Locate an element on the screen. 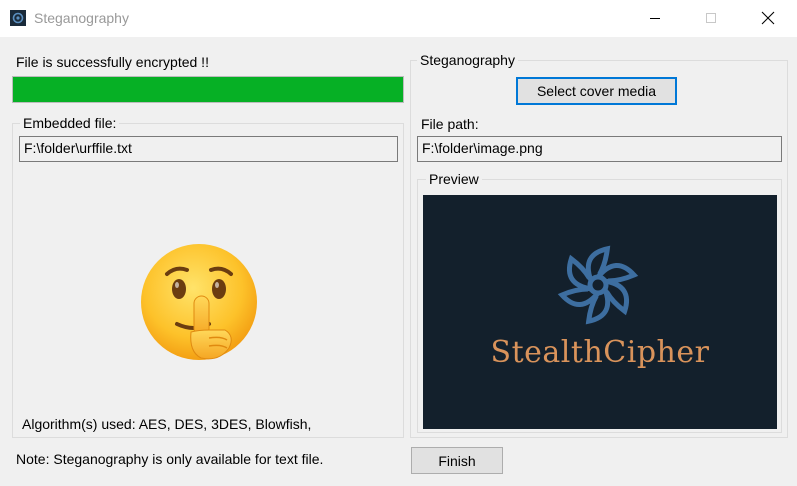 This screenshot has height=486, width=797. steganography-group-label: Steganography is located at coordinates (467, 60).